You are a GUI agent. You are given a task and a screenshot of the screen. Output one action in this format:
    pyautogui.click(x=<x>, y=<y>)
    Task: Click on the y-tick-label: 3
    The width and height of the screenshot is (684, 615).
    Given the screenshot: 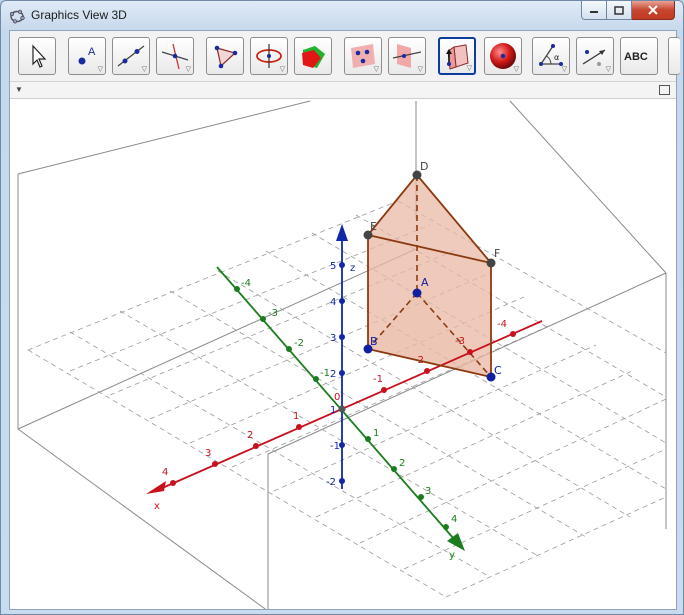 What is the action you would take?
    pyautogui.click(x=428, y=491)
    